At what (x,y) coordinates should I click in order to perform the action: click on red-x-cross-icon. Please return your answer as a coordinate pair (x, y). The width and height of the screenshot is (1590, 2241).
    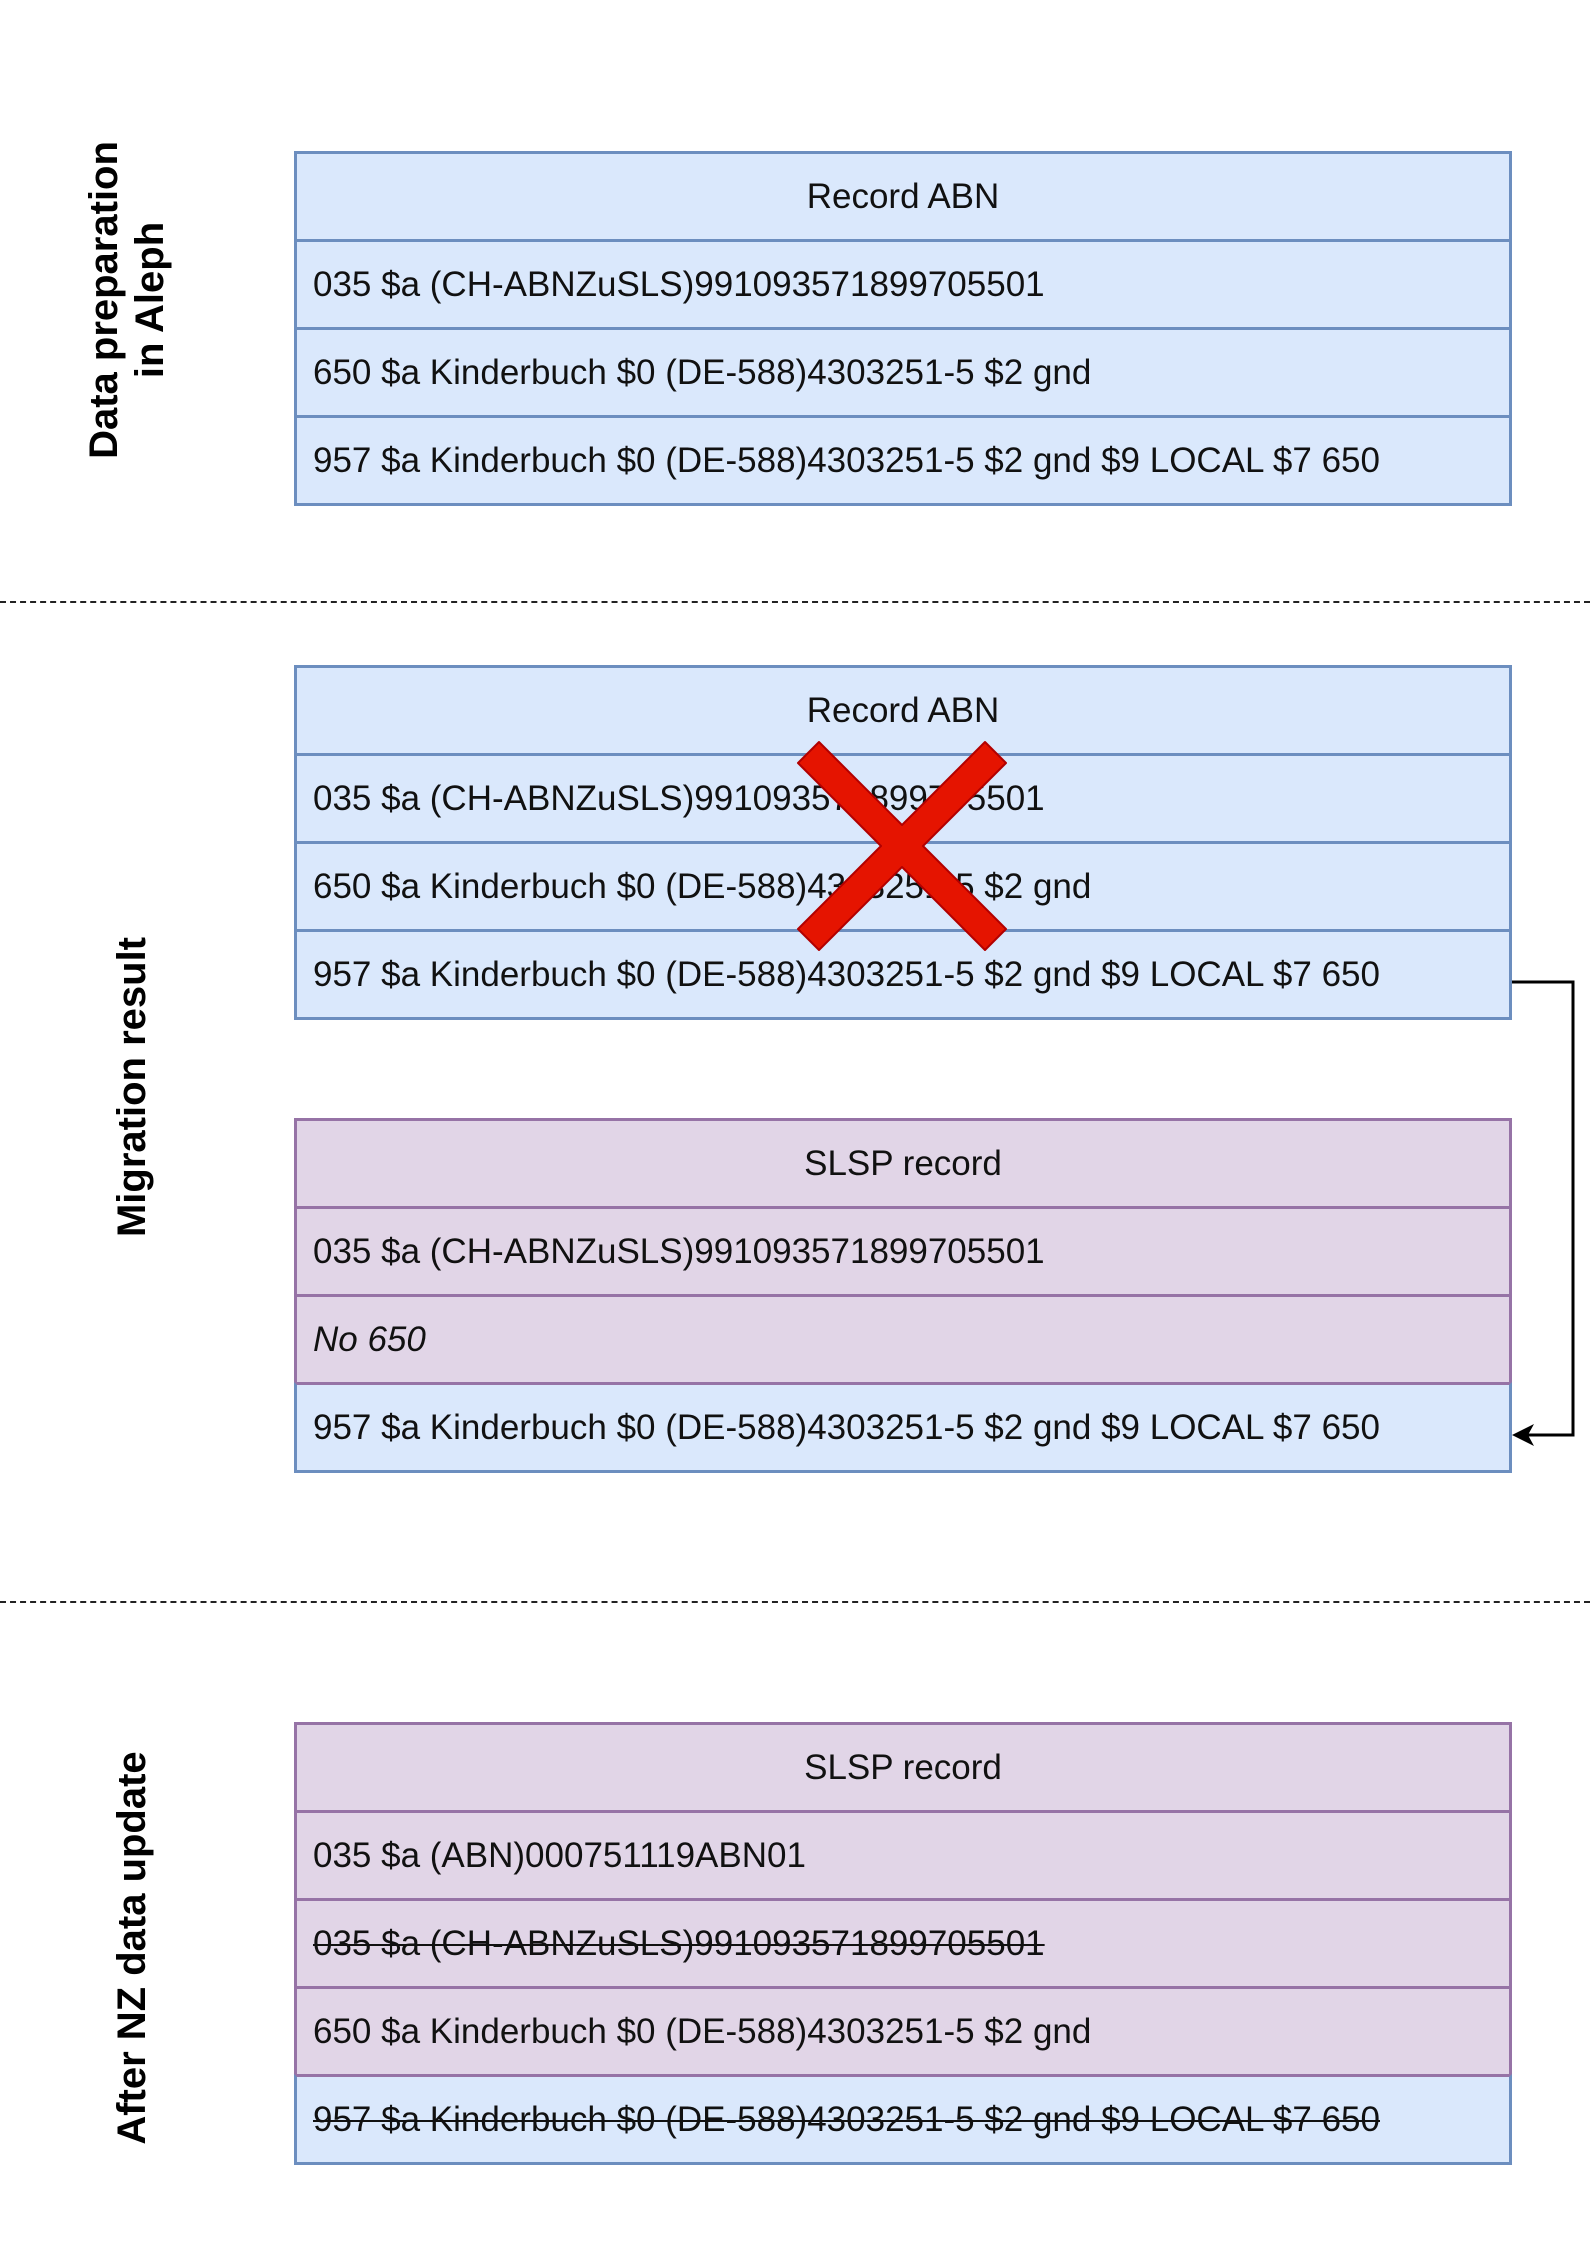
    Looking at the image, I should click on (902, 846).